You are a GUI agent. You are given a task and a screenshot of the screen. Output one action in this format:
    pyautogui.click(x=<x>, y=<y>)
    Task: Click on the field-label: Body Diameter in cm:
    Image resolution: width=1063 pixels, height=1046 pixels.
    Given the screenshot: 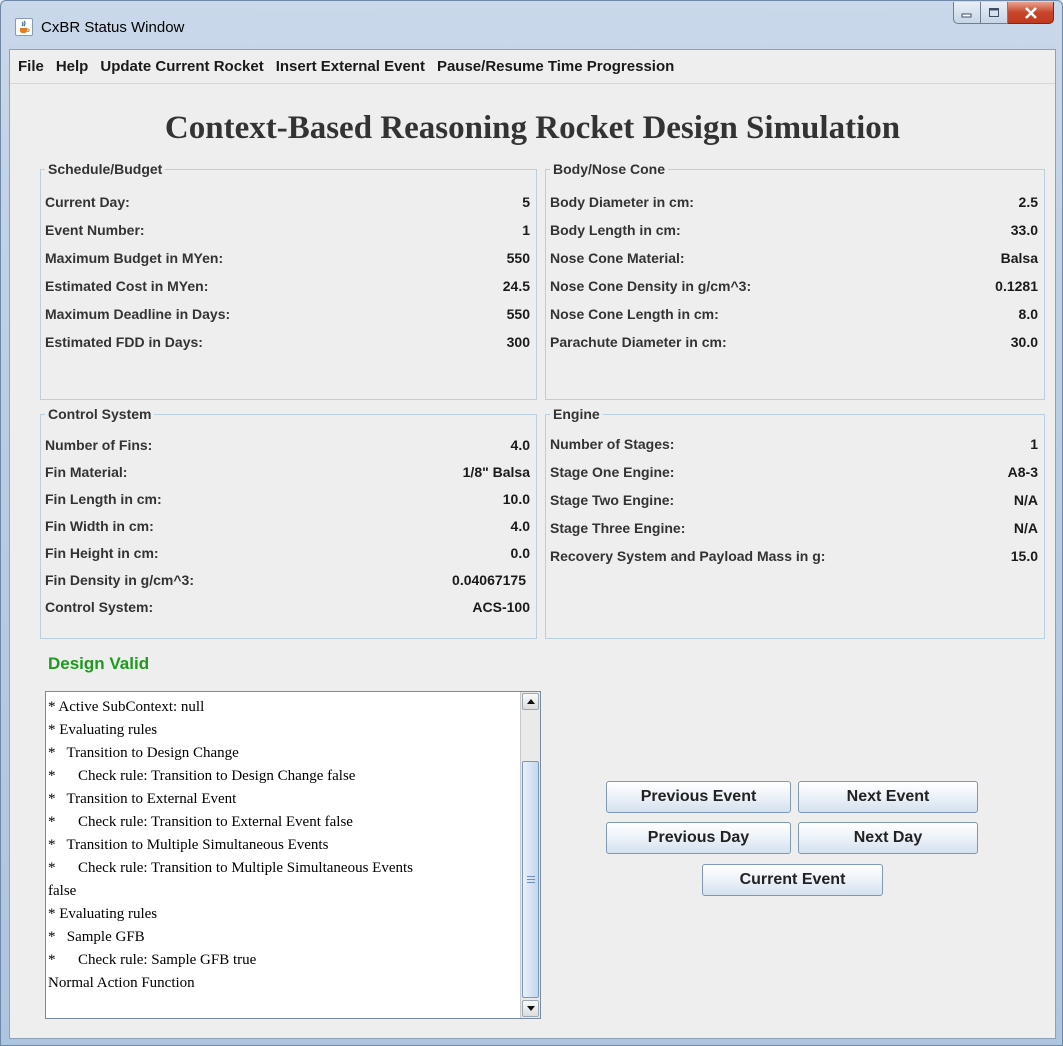 What is the action you would take?
    pyautogui.click(x=622, y=202)
    